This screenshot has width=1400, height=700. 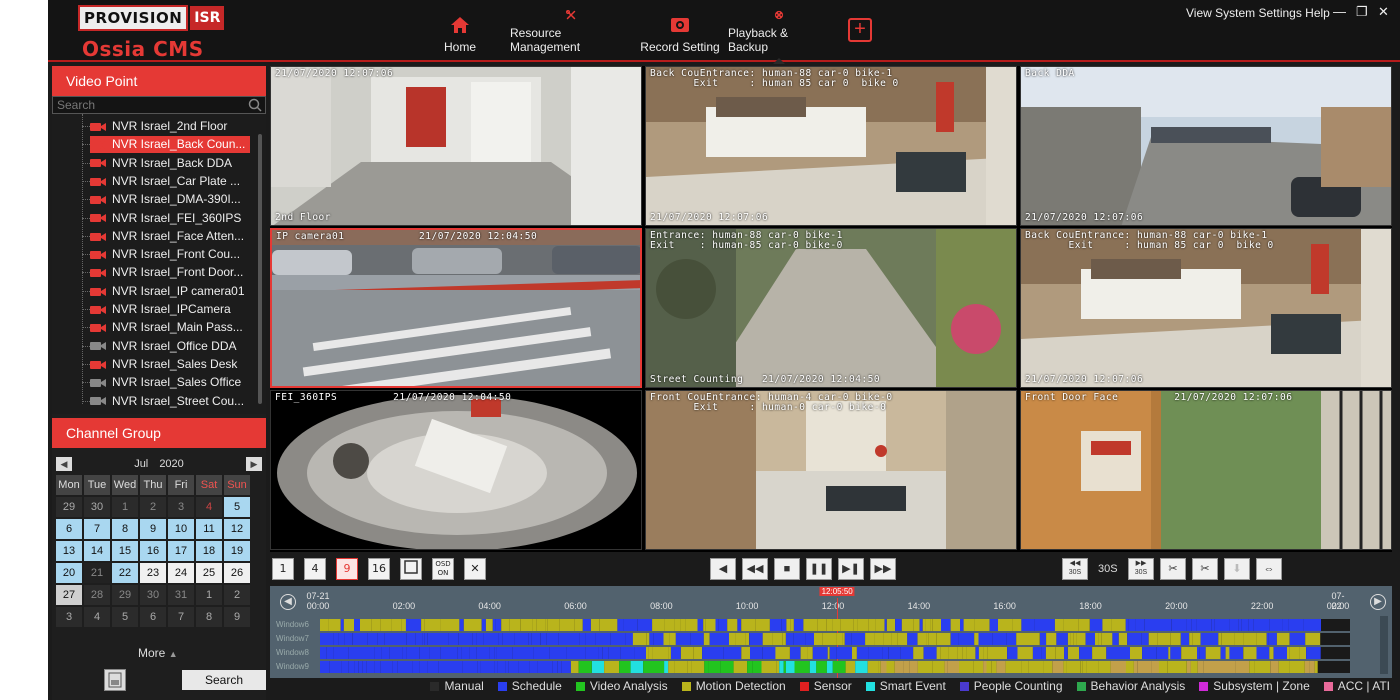 I want to click on calendar-day: 13, so click(x=69, y=551).